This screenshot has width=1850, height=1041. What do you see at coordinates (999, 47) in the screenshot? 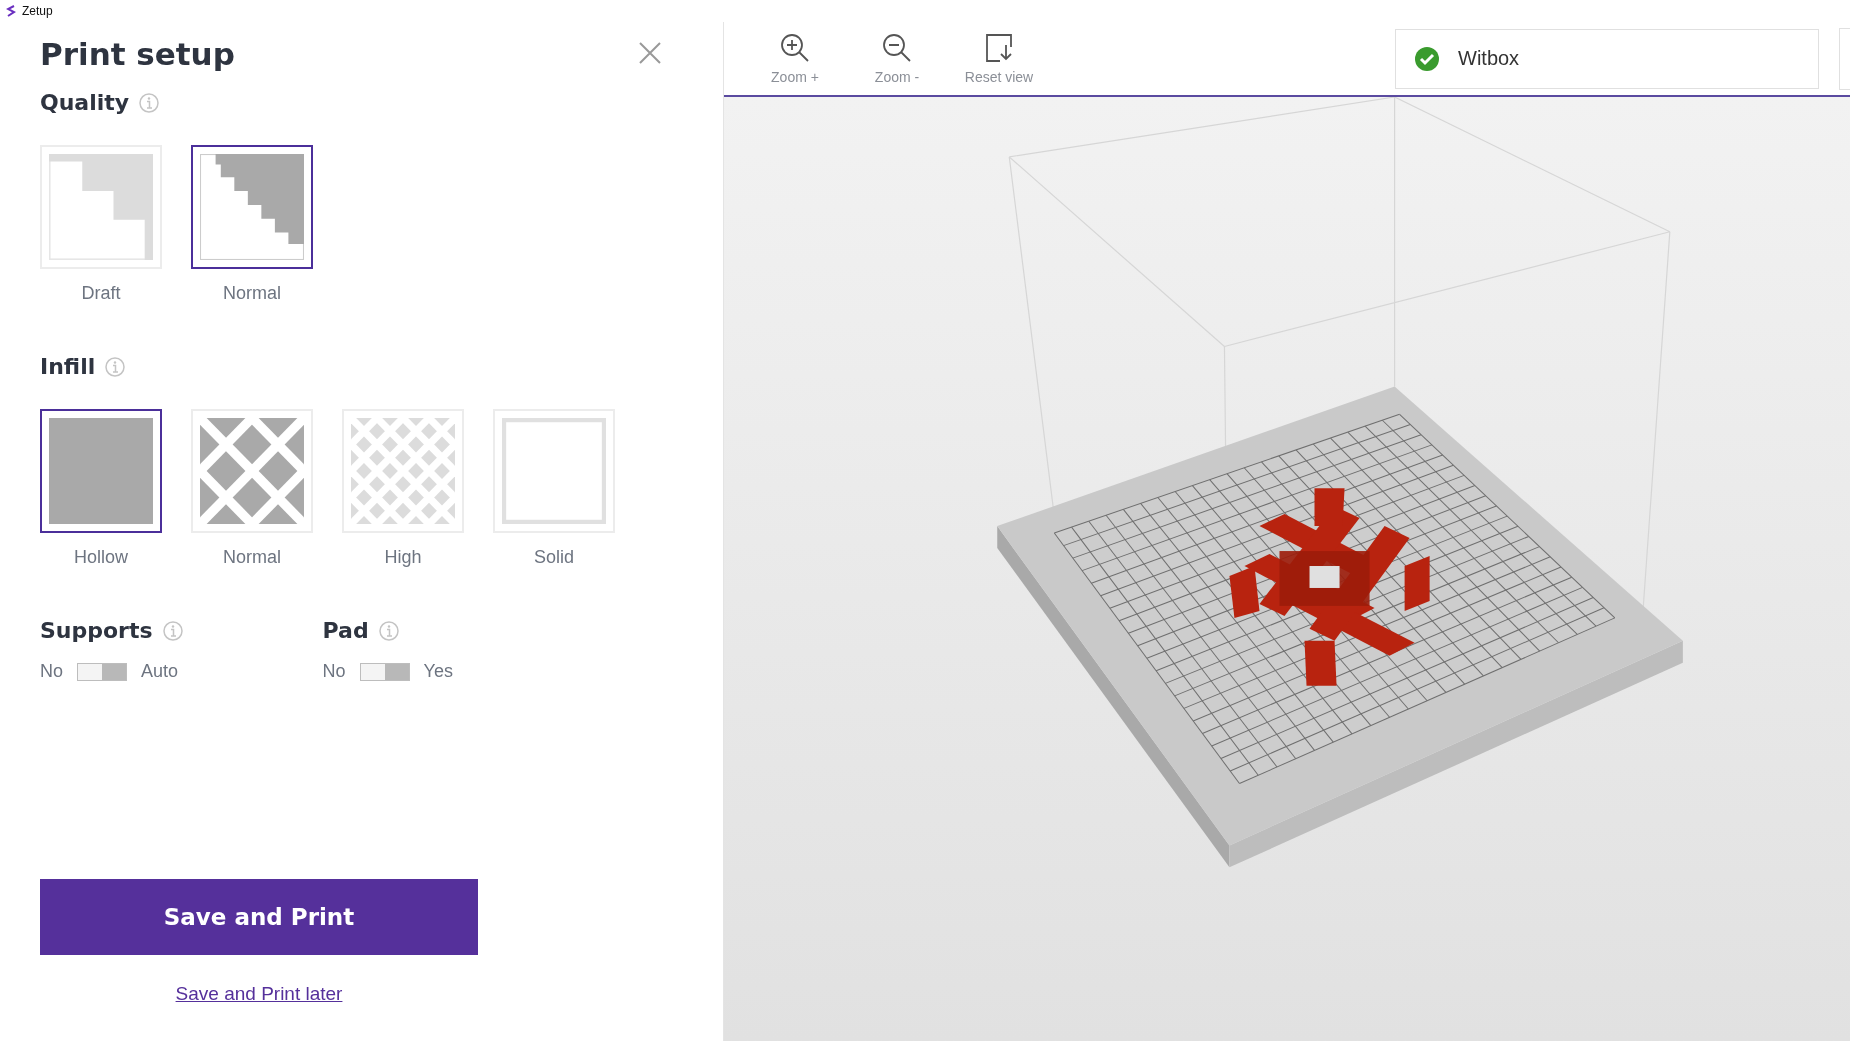
I see `reset-view-icon` at bounding box center [999, 47].